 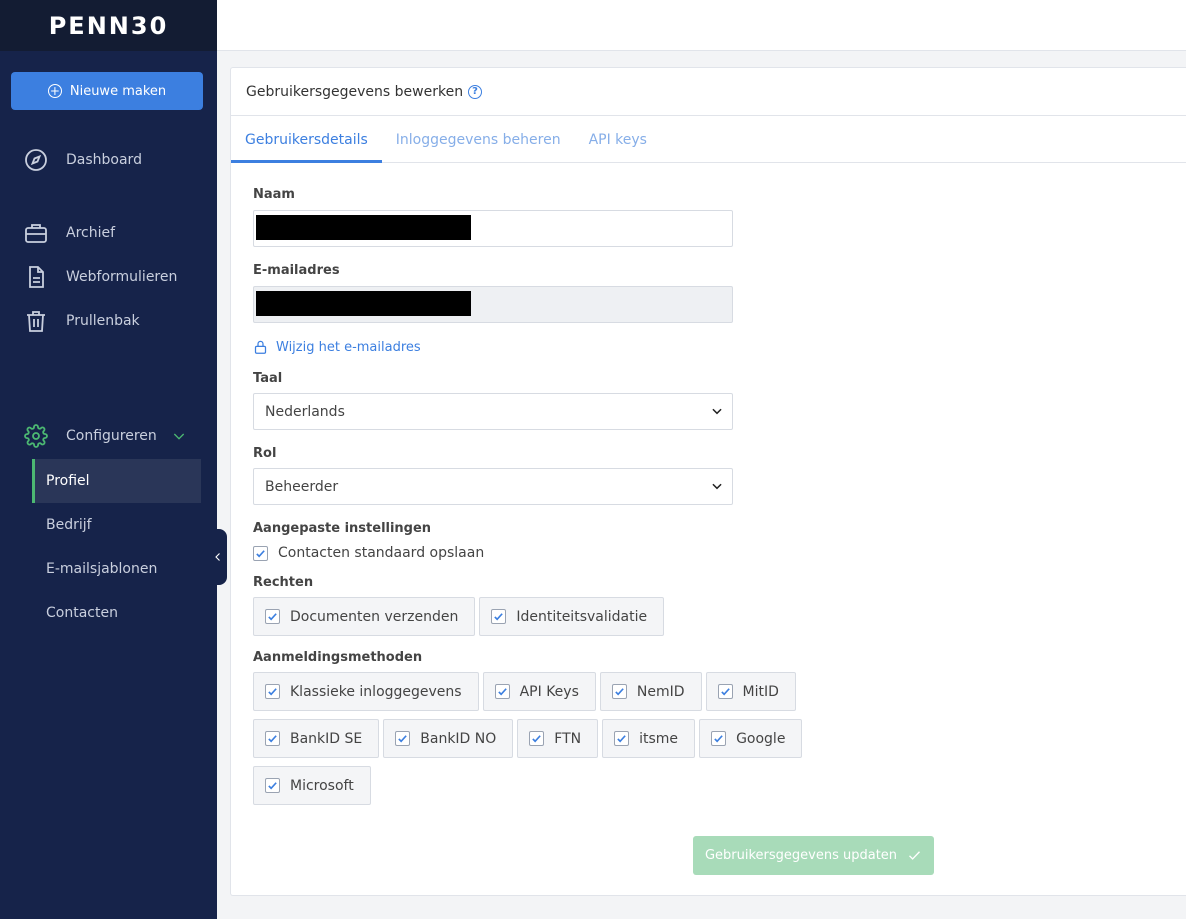 What do you see at coordinates (338, 657) in the screenshot?
I see `login-methods-label: Aanmeldingsmethoden` at bounding box center [338, 657].